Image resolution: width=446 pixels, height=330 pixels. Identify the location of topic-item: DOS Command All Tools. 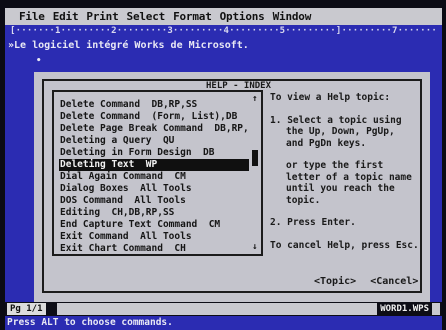
(154, 201).